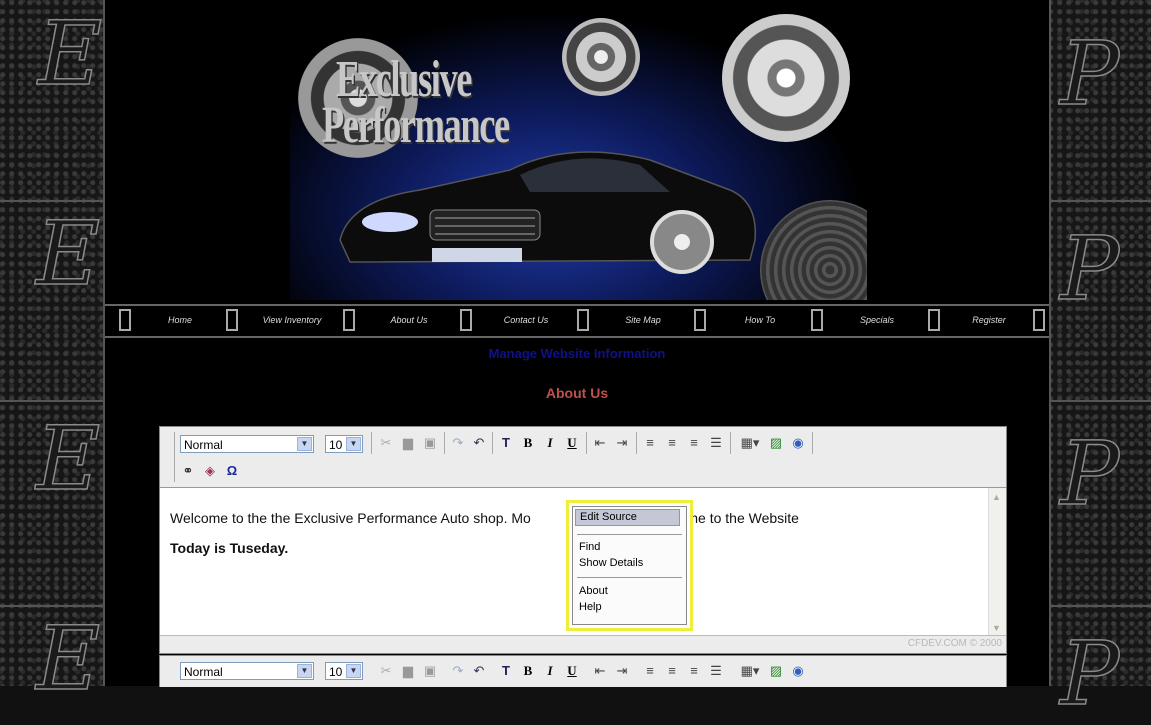 This screenshot has width=1151, height=725. I want to click on left-side-panel: E E E E, so click(51, 351).